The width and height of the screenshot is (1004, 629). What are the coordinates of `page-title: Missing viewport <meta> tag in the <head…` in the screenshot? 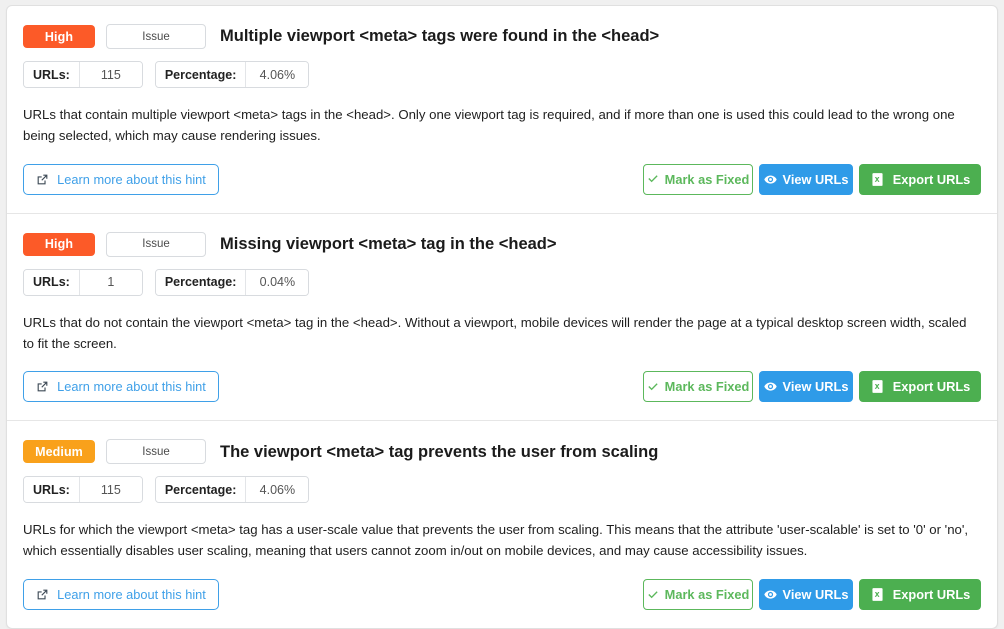 It's located at (388, 244).